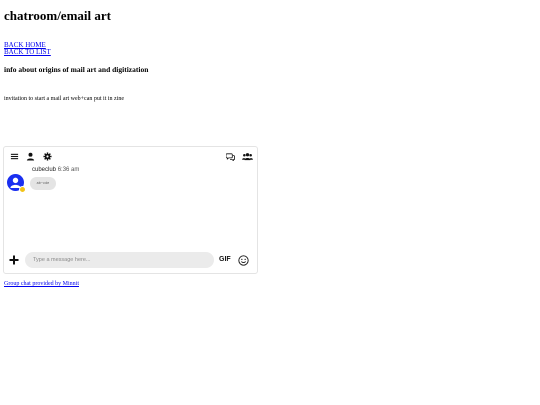 This screenshot has width=540, height=405. I want to click on group-icon, so click(247, 156).